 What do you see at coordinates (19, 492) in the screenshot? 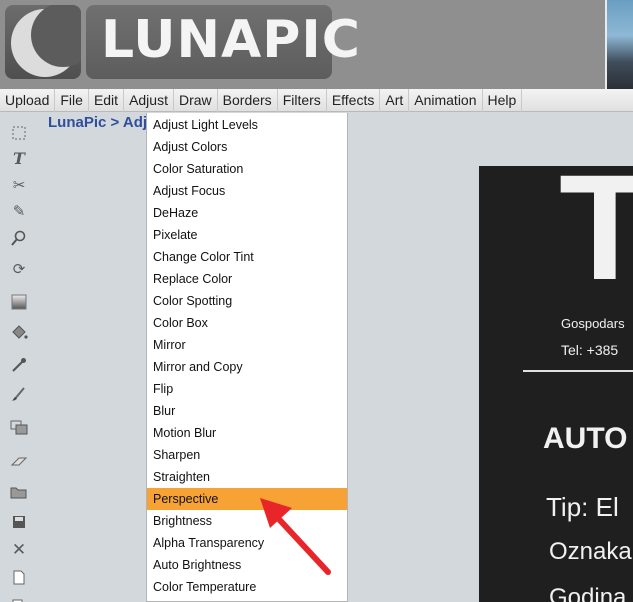
I see `open-icon` at bounding box center [19, 492].